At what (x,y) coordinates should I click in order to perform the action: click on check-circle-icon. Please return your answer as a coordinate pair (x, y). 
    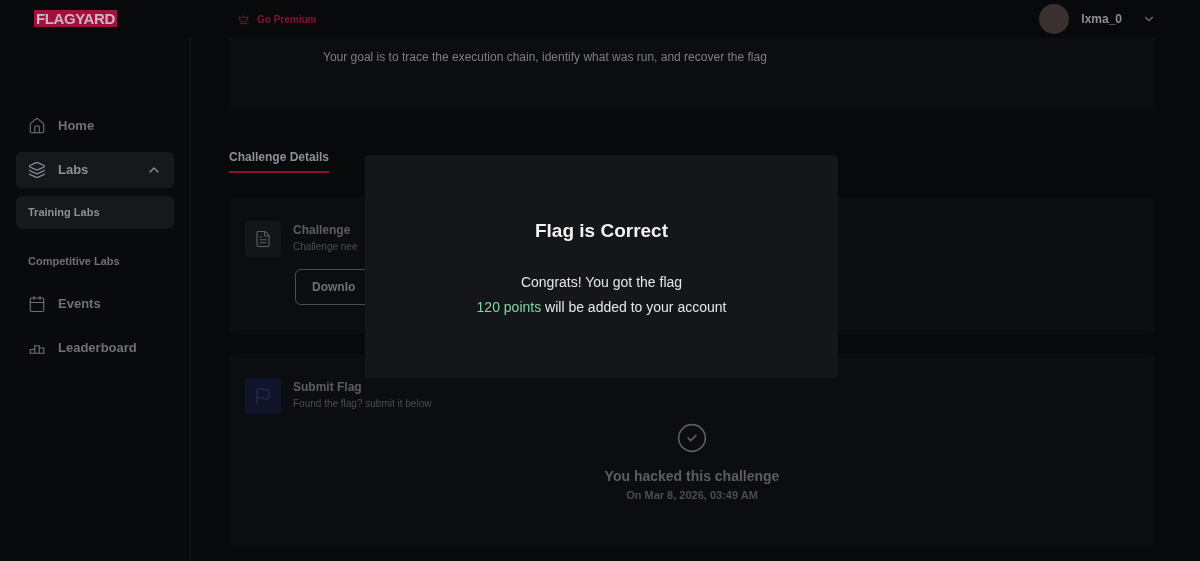
    Looking at the image, I should click on (692, 438).